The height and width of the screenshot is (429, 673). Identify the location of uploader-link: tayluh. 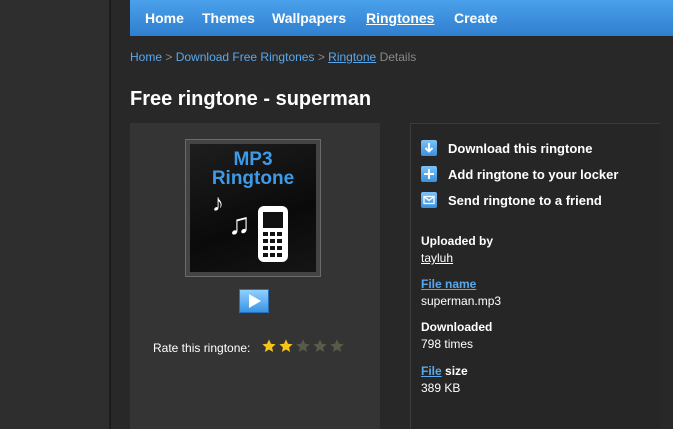
(437, 258).